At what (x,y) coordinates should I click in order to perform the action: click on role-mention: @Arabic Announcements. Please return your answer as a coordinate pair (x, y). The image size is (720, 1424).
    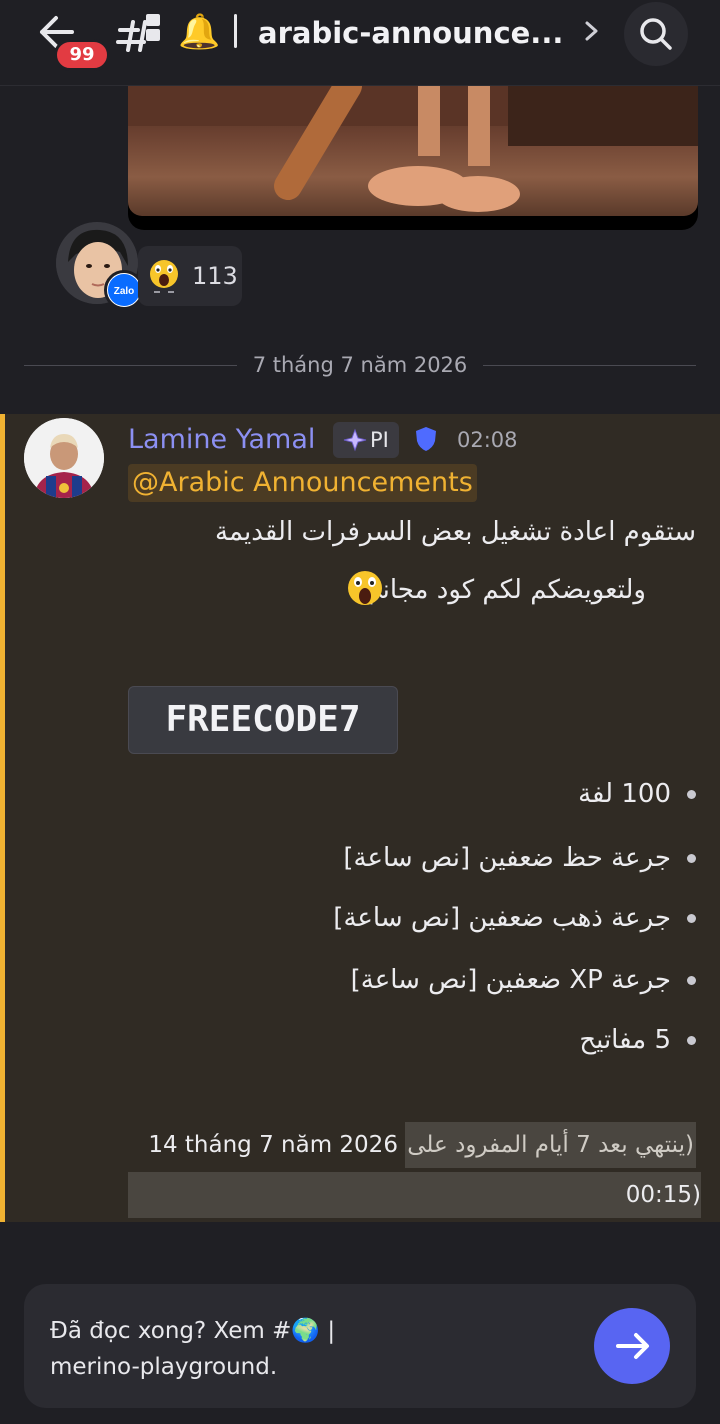
    Looking at the image, I should click on (302, 483).